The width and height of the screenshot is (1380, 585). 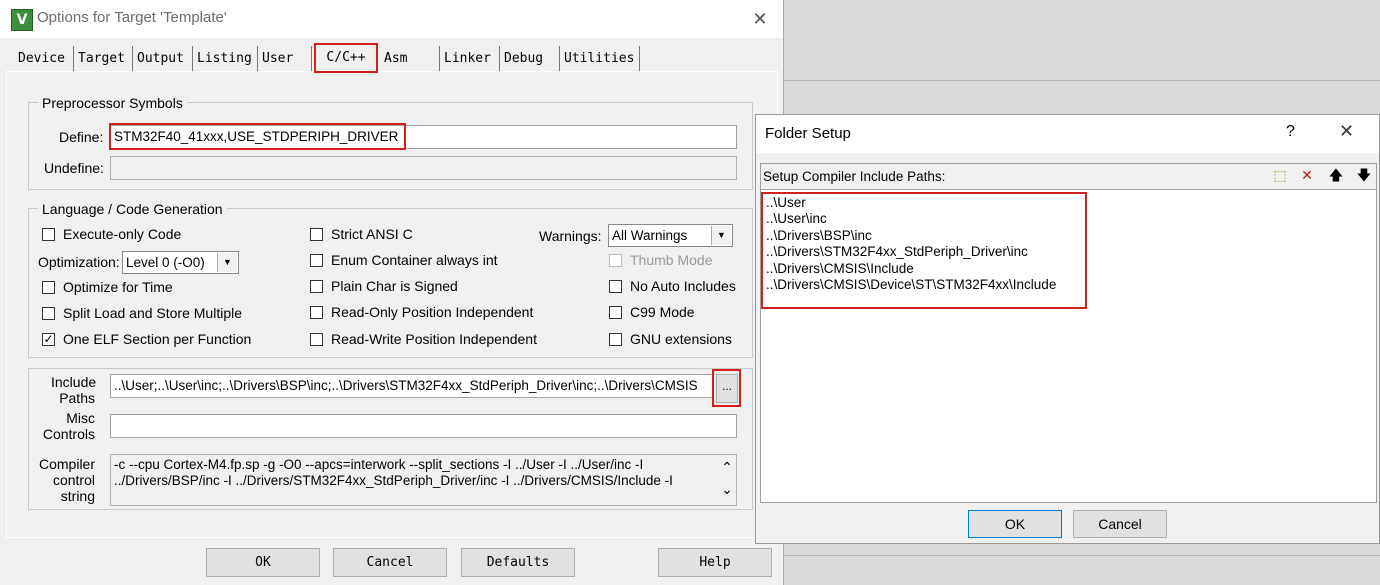 I want to click on enum-container-label: Enum Container always int, so click(x=414, y=260).